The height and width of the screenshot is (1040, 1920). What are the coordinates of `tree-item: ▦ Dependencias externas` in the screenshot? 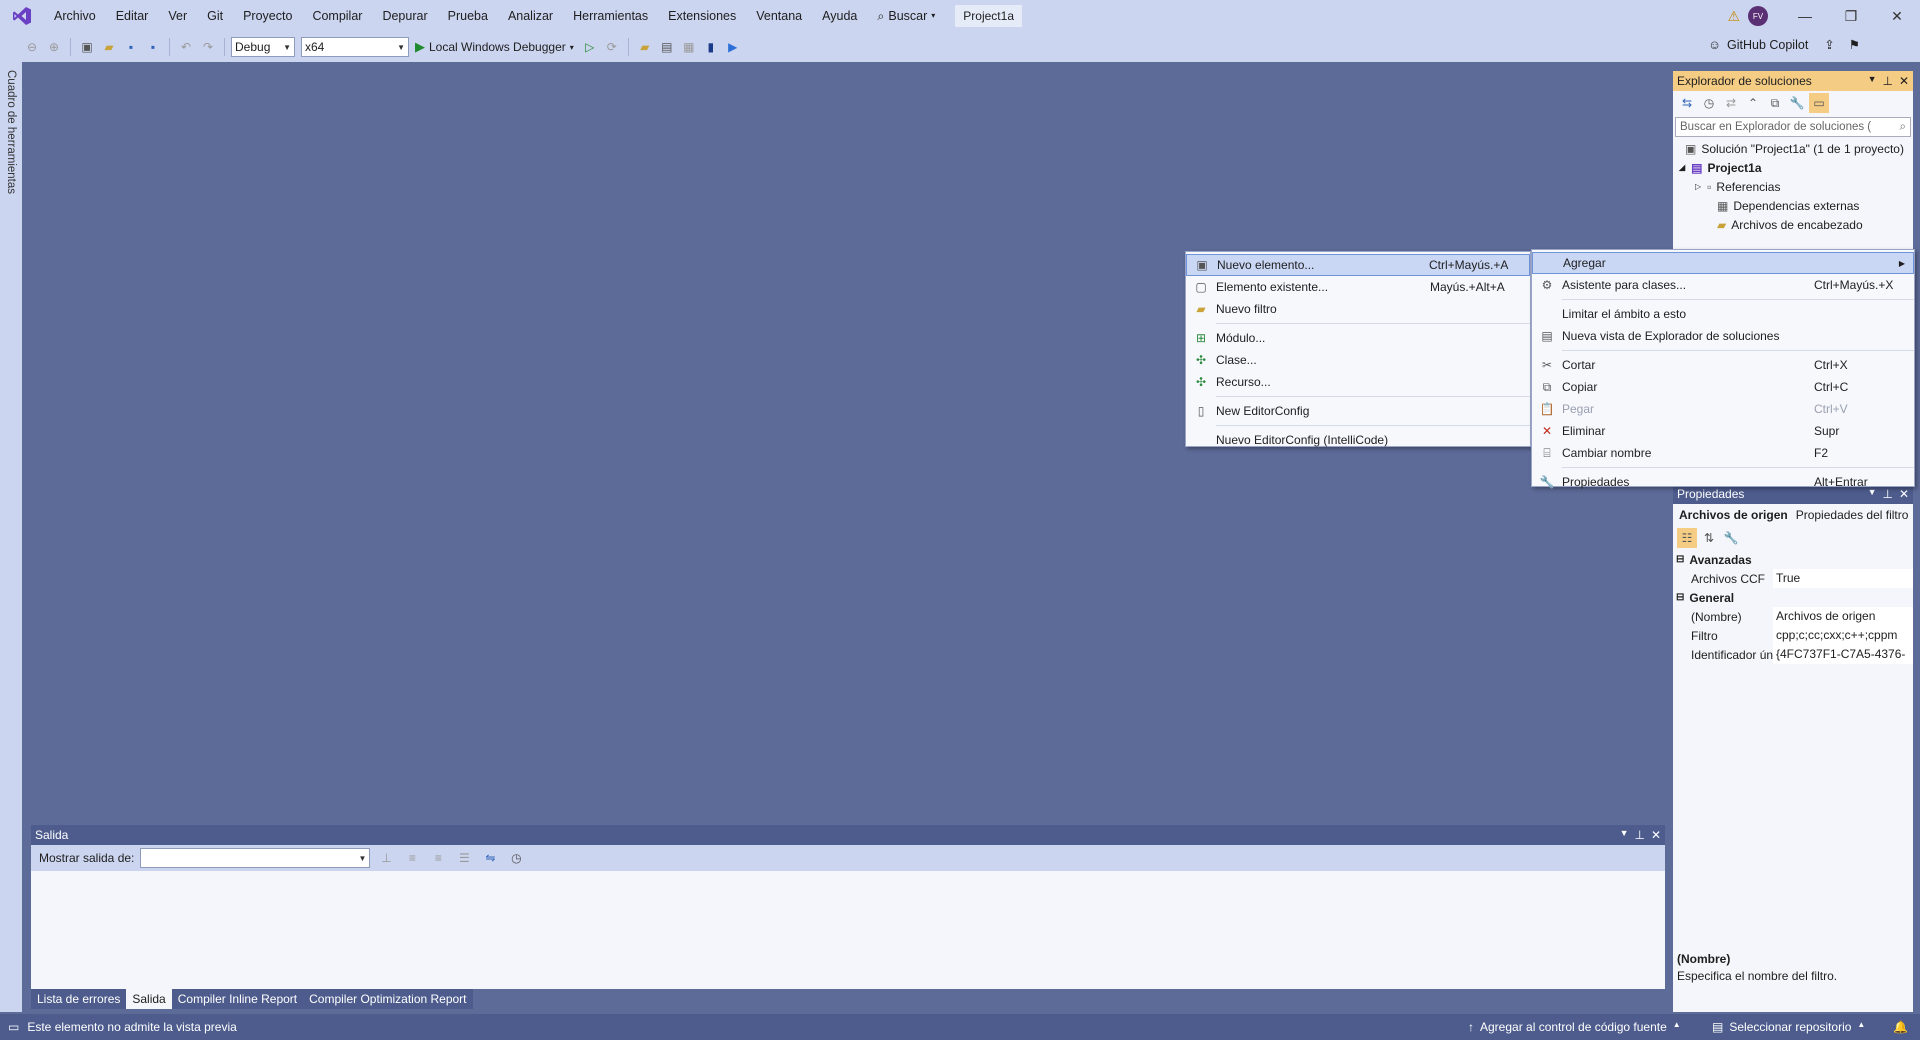 It's located at (1793, 205).